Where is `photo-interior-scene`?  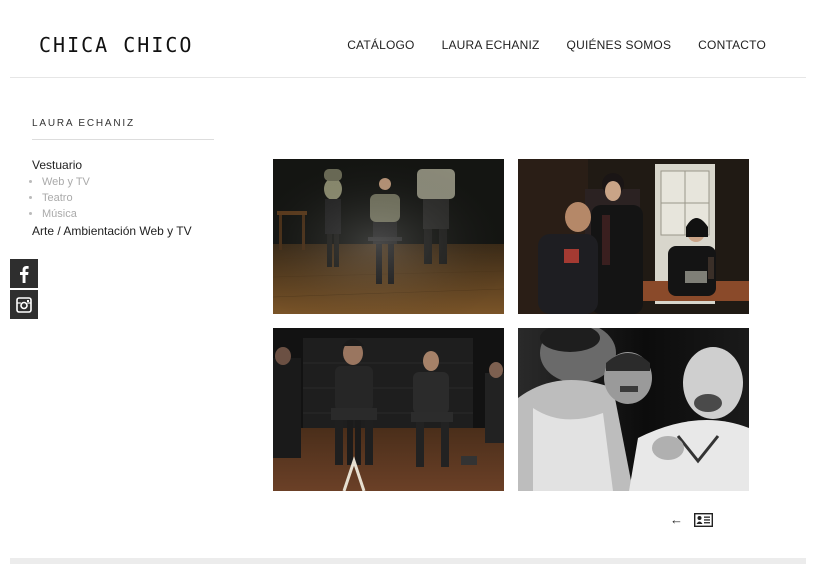
photo-interior-scene is located at coordinates (633, 236).